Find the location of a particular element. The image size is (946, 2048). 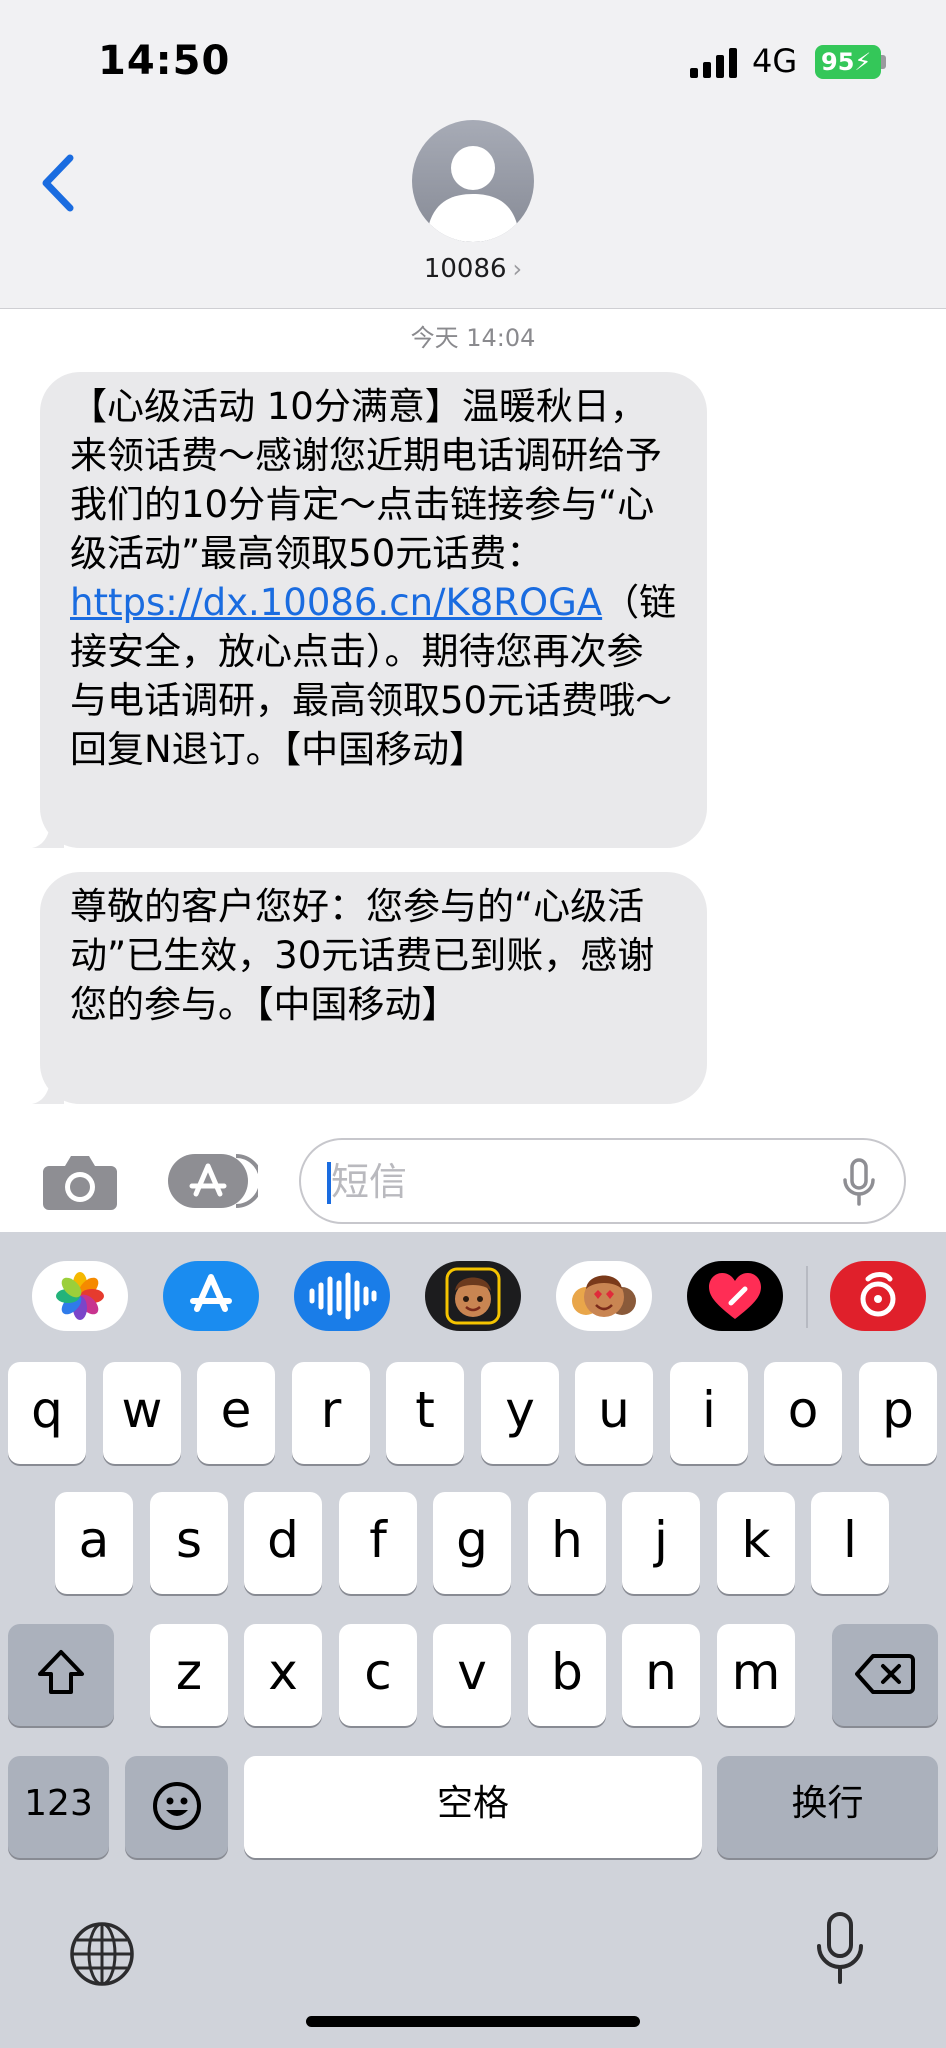

key-z: z is located at coordinates (189, 1675).